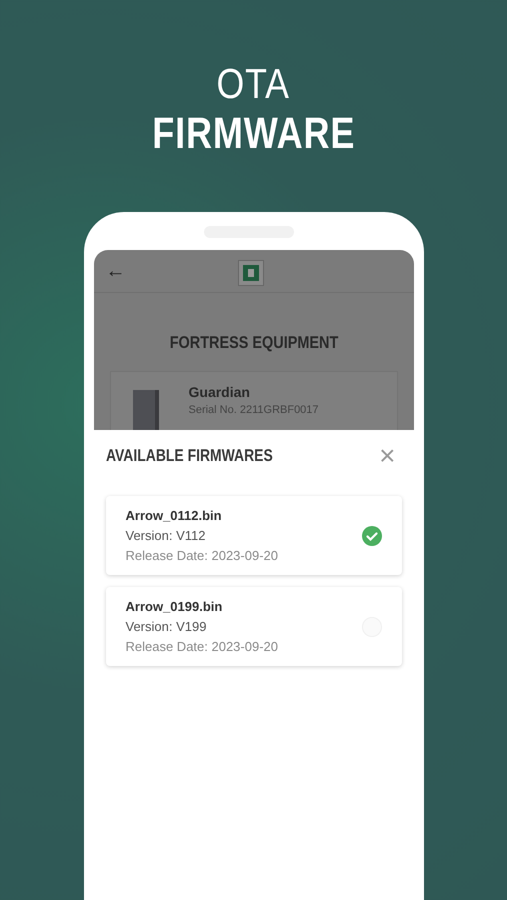 The height and width of the screenshot is (900, 507). I want to click on firmware-item: Arrow_0199.bin Version: V199 Release Date: 2023-09-20, so click(254, 626).